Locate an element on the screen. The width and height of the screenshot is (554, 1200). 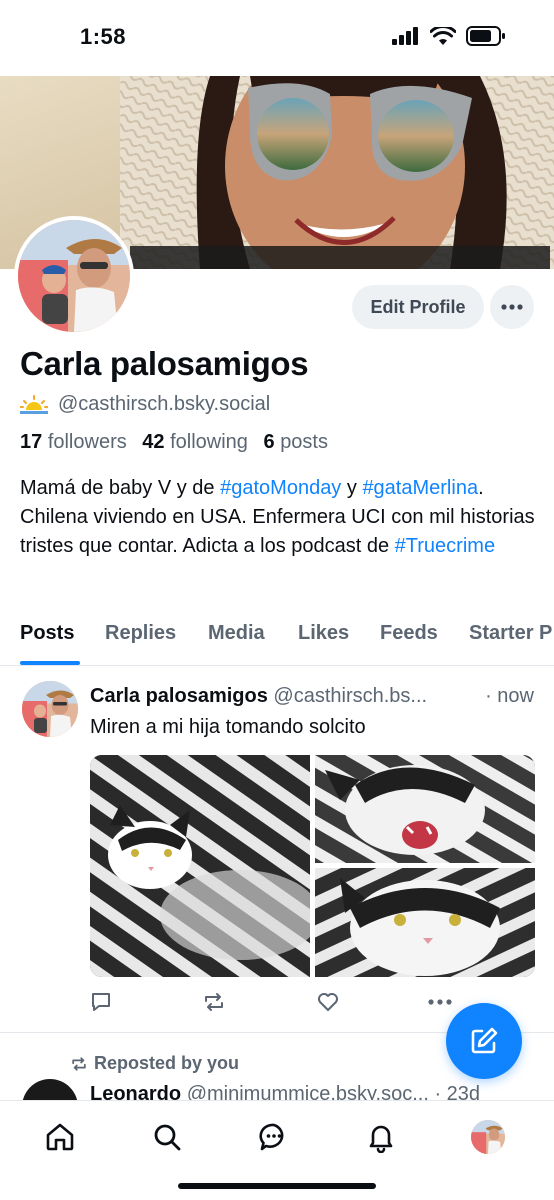
post-more-icon is located at coordinates (440, 1002).